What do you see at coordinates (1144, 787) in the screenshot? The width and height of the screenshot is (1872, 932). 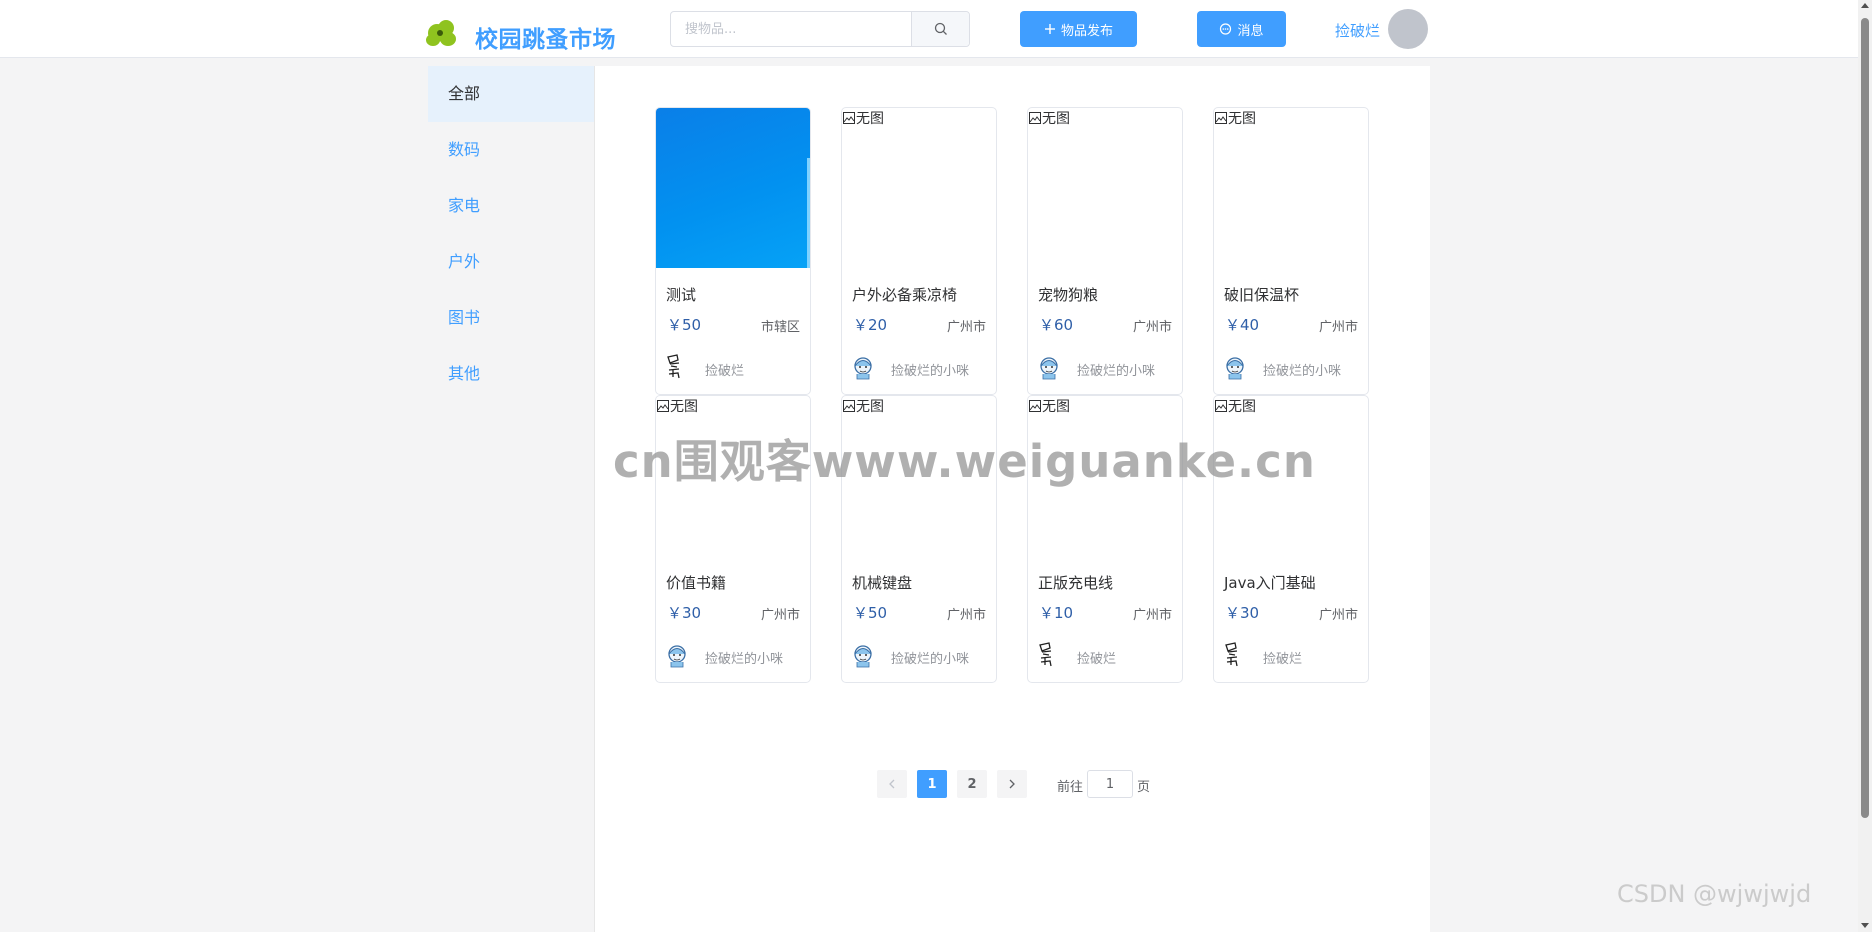 I see `page-suffix-label: 页` at bounding box center [1144, 787].